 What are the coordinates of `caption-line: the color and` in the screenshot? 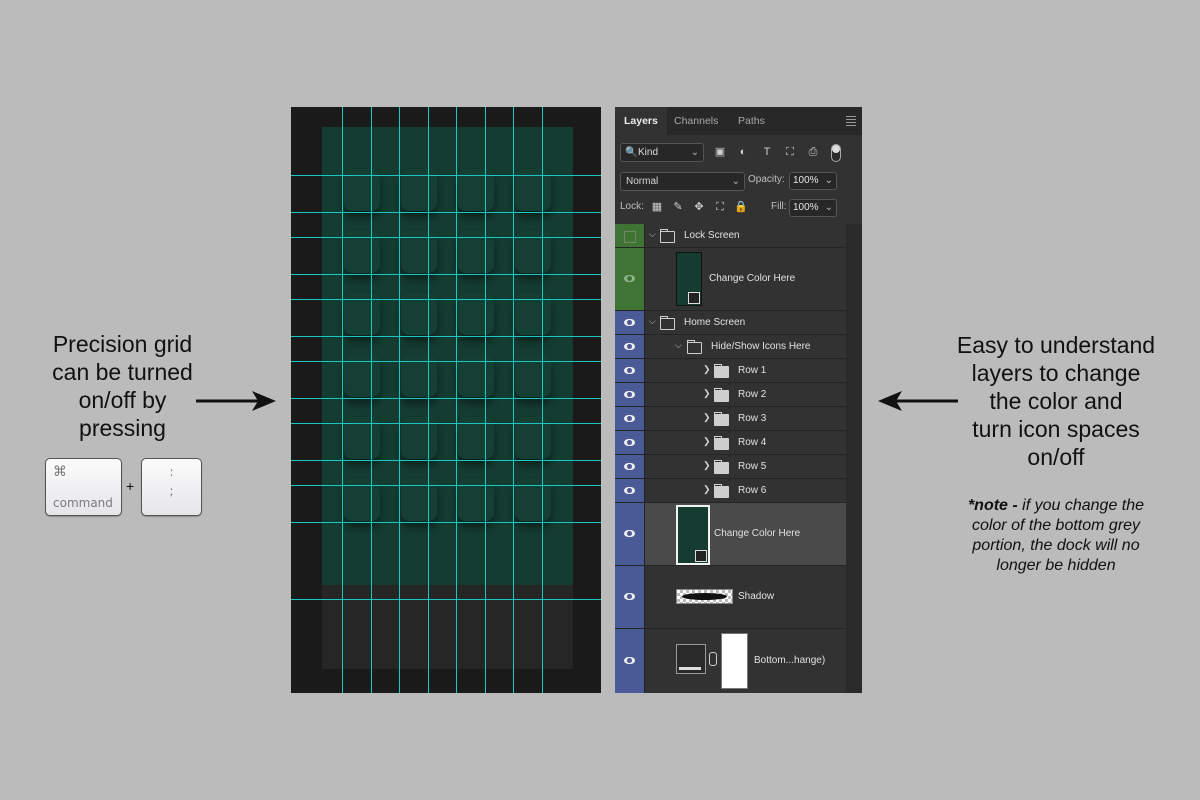 It's located at (1056, 401).